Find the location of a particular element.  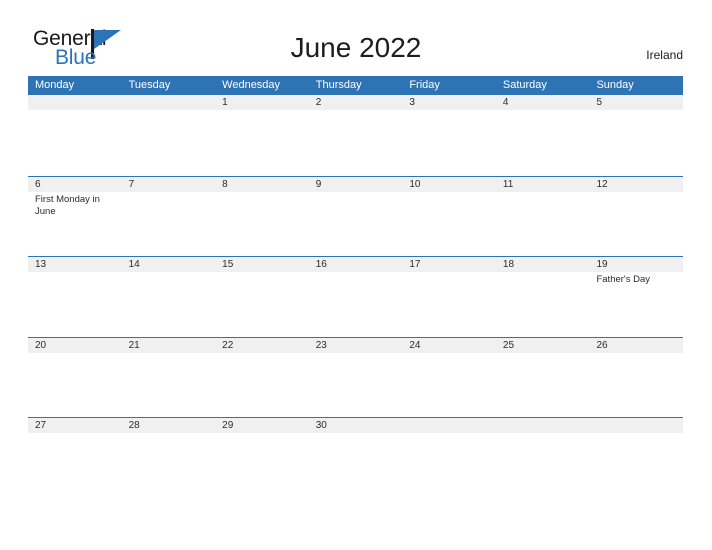

day-events: First Monday in June is located at coordinates (76, 206).